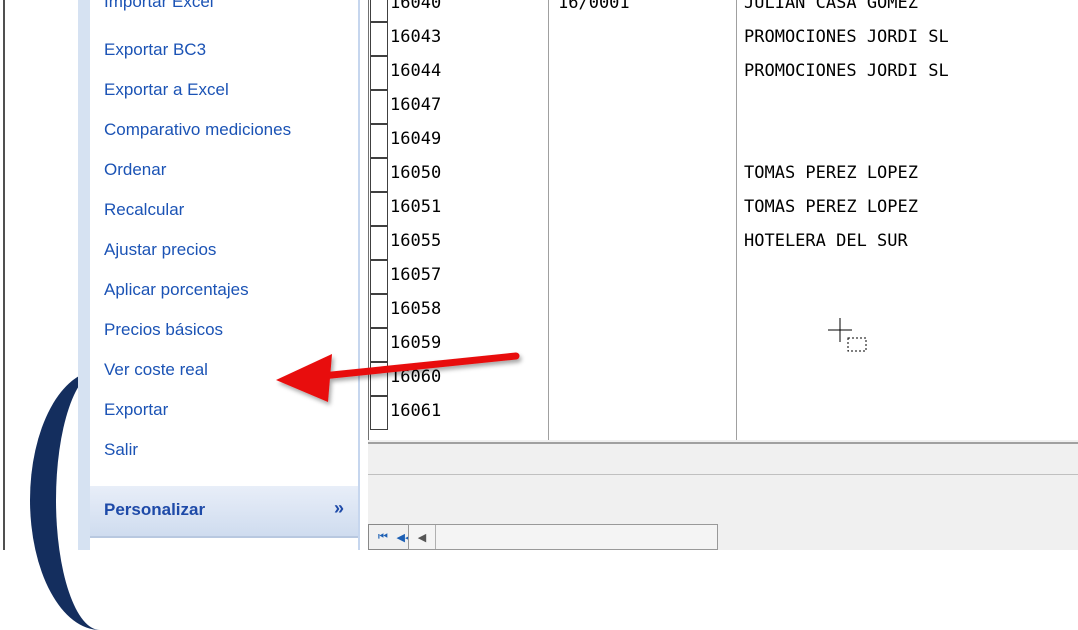  I want to click on menu-salir: Salir, so click(121, 450).